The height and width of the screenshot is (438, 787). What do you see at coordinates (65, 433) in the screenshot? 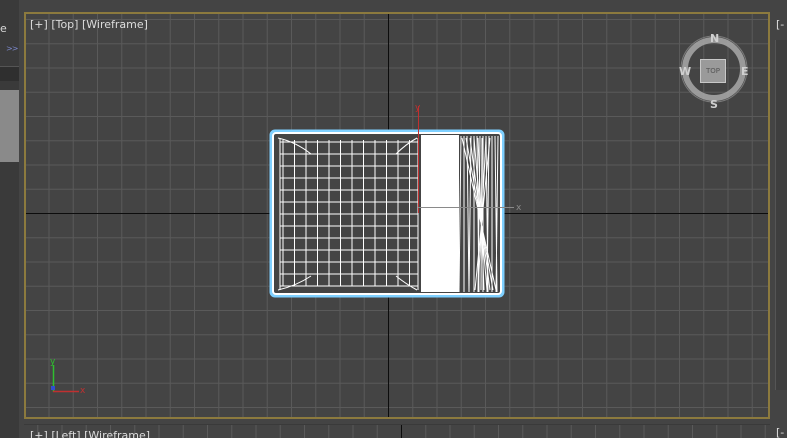
I see `viewport-left-view-name: [Left]` at bounding box center [65, 433].